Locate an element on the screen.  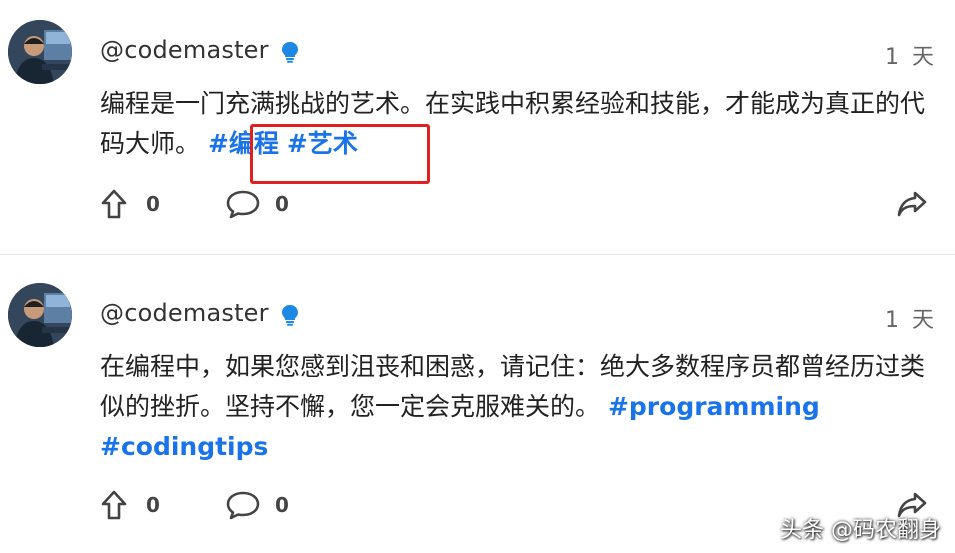
hashtag: #programming is located at coordinates (714, 406).